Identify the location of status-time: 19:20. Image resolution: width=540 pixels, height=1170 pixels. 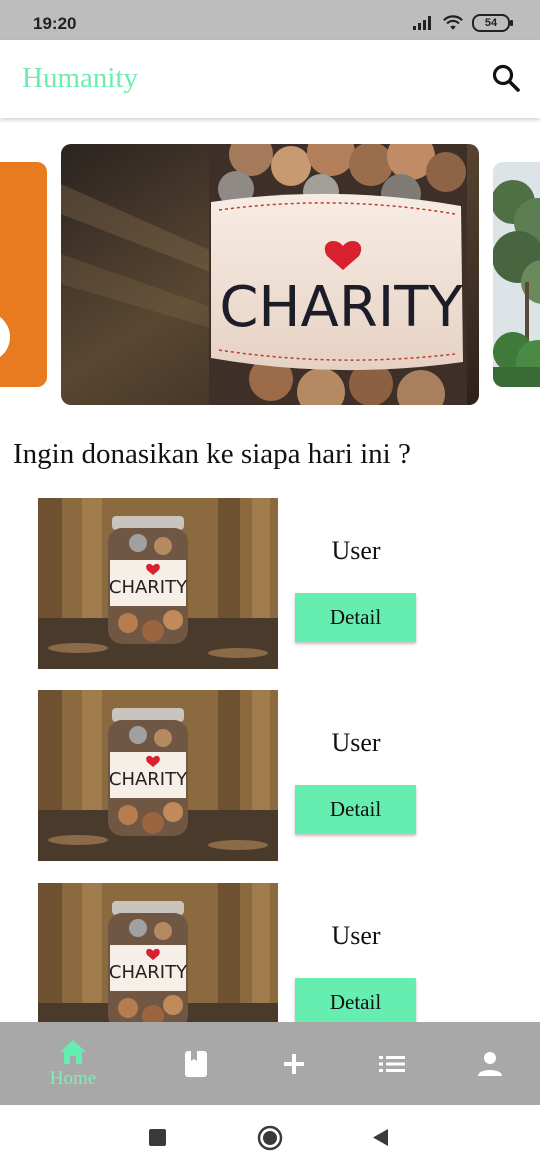
(55, 23).